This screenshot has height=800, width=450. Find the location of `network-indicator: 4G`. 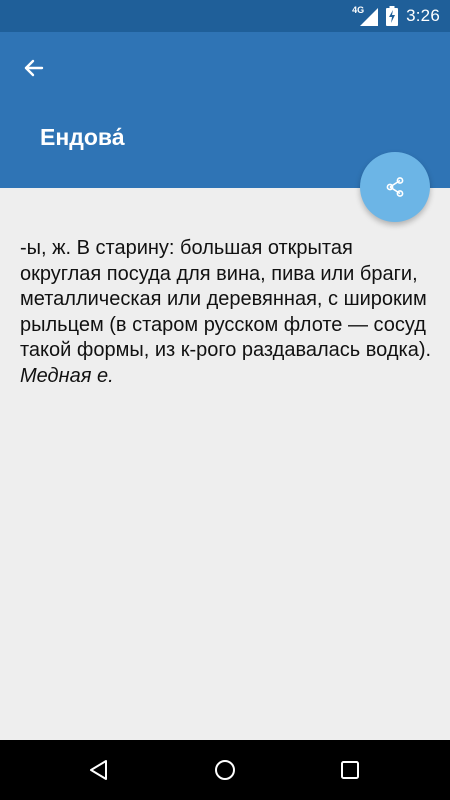

network-indicator: 4G is located at coordinates (365, 15).